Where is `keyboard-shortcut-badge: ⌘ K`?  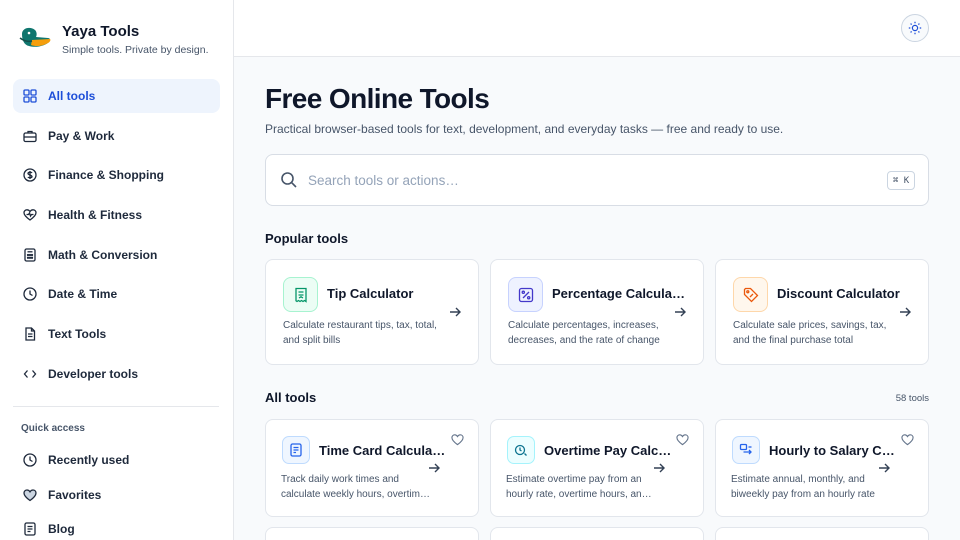
keyboard-shortcut-badge: ⌘ K is located at coordinates (901, 180).